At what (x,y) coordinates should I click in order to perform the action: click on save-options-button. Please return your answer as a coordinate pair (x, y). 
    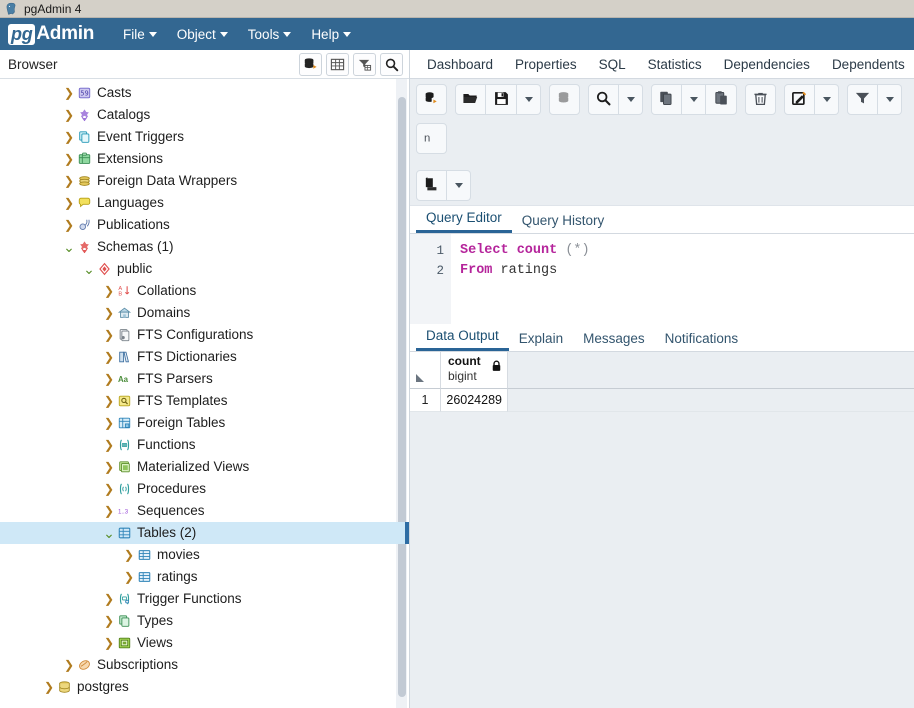
    Looking at the image, I should click on (529, 99).